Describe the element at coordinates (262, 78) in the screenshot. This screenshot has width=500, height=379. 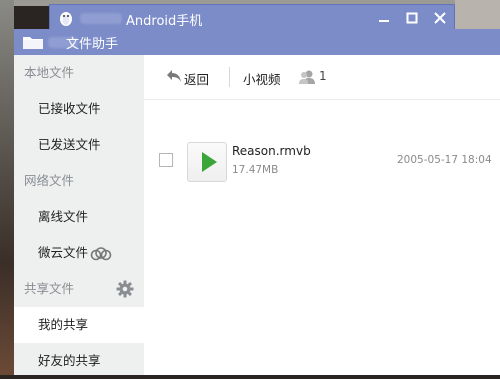
I see `small-video-button: 小视频` at that location.